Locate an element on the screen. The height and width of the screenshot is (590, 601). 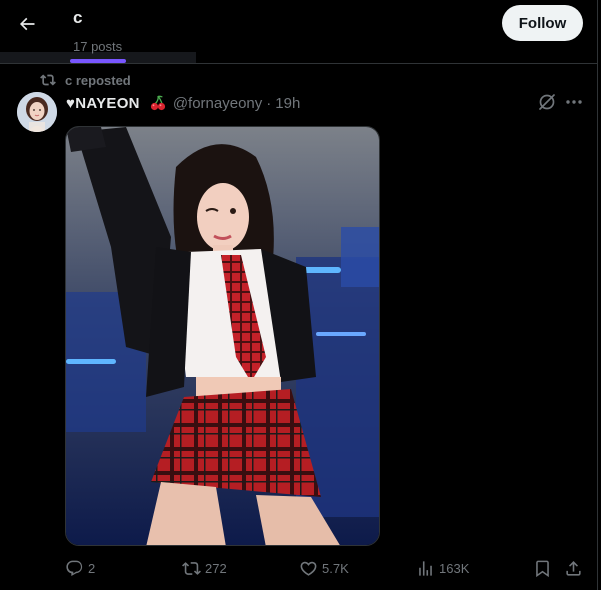
share-button is located at coordinates (573, 568).